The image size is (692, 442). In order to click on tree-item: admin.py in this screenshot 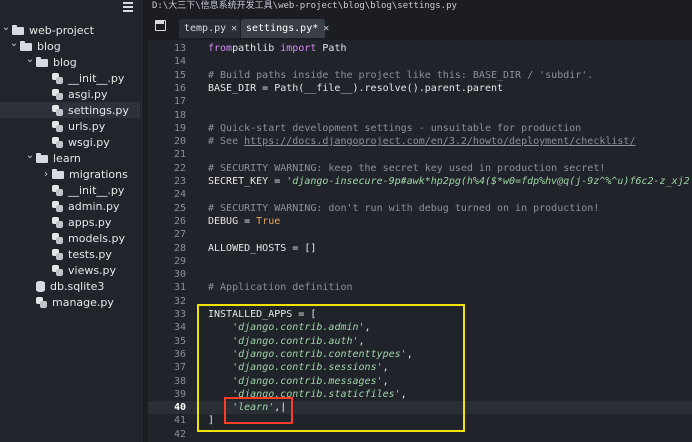, I will do `click(70, 206)`.